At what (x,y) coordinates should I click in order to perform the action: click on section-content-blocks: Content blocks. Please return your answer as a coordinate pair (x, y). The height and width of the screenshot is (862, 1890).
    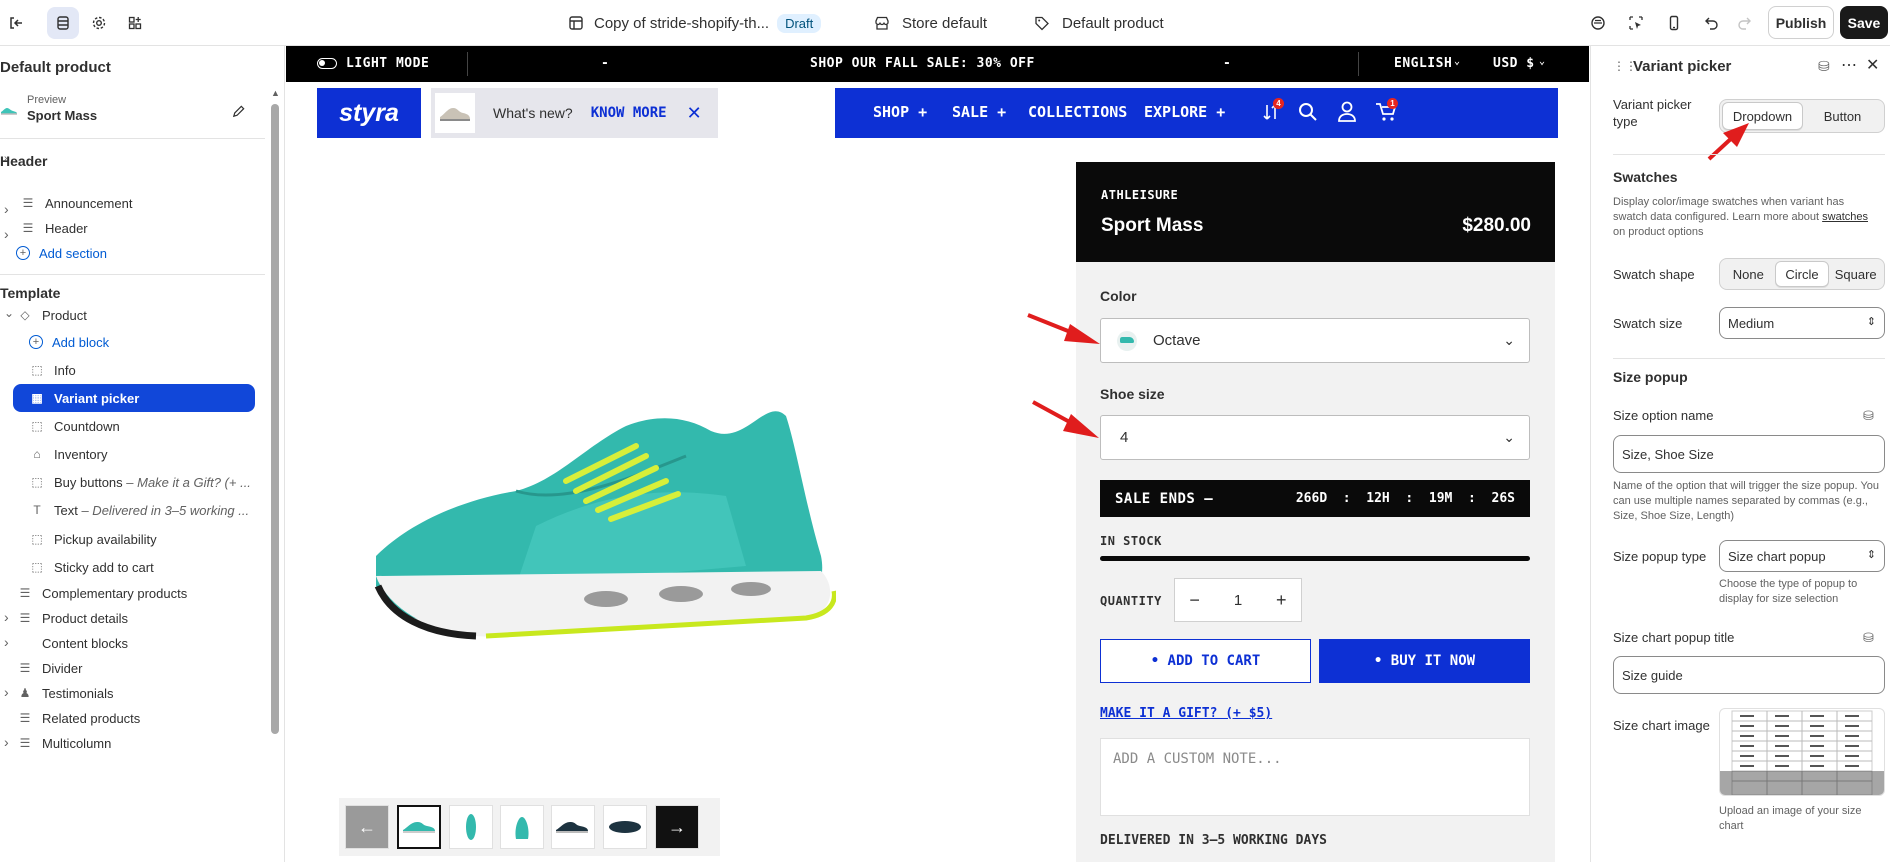
    Looking at the image, I should click on (144, 643).